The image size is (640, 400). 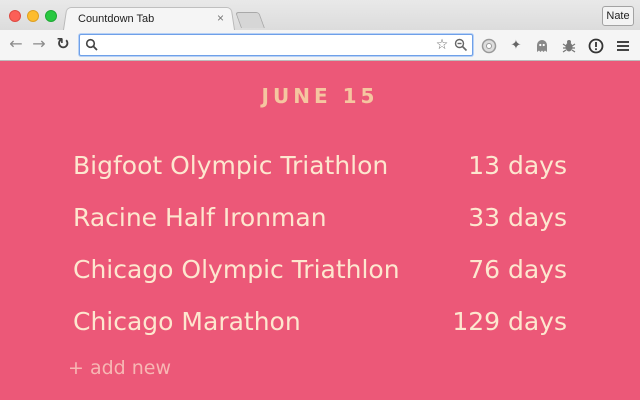 What do you see at coordinates (16, 44) in the screenshot?
I see `back-arrow-icon: ←` at bounding box center [16, 44].